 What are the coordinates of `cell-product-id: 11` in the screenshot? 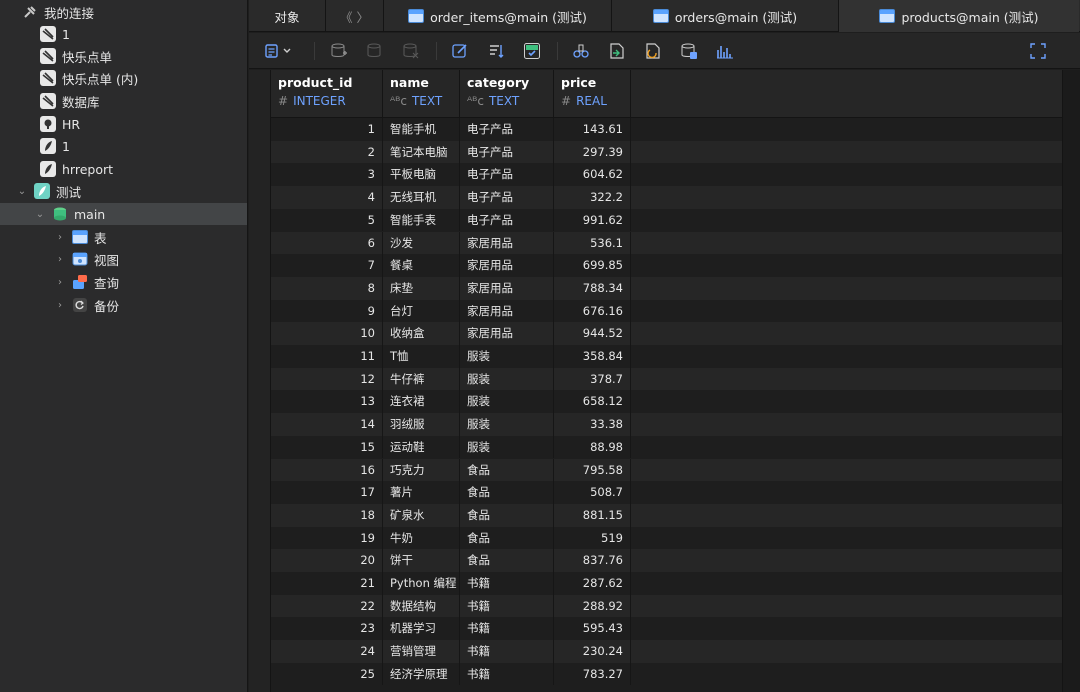 It's located at (327, 356).